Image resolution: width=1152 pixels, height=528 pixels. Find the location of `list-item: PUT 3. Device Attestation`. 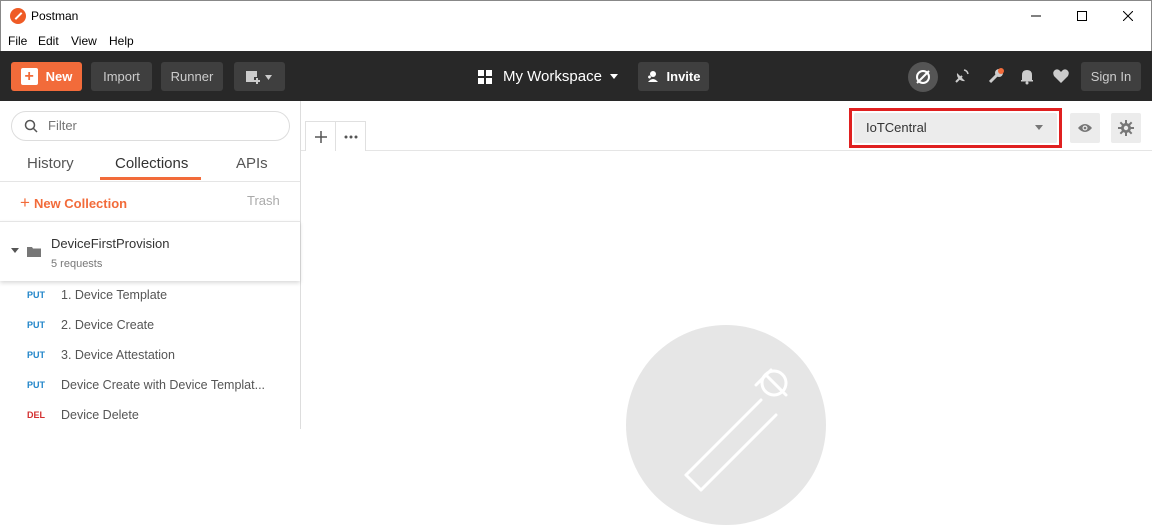

list-item: PUT 3. Device Attestation is located at coordinates (150, 356).